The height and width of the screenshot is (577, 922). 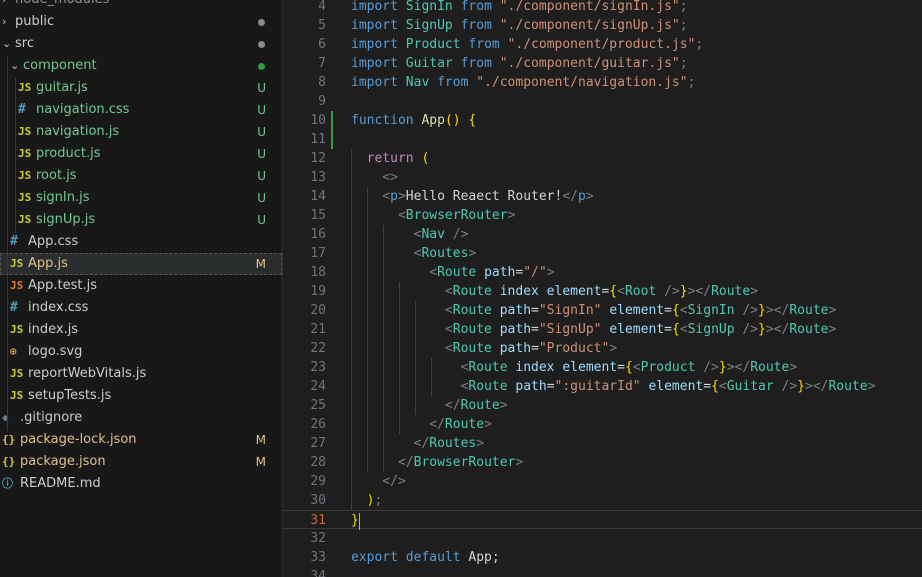 What do you see at coordinates (636, 367) in the screenshot?
I see `code-token: <` at bounding box center [636, 367].